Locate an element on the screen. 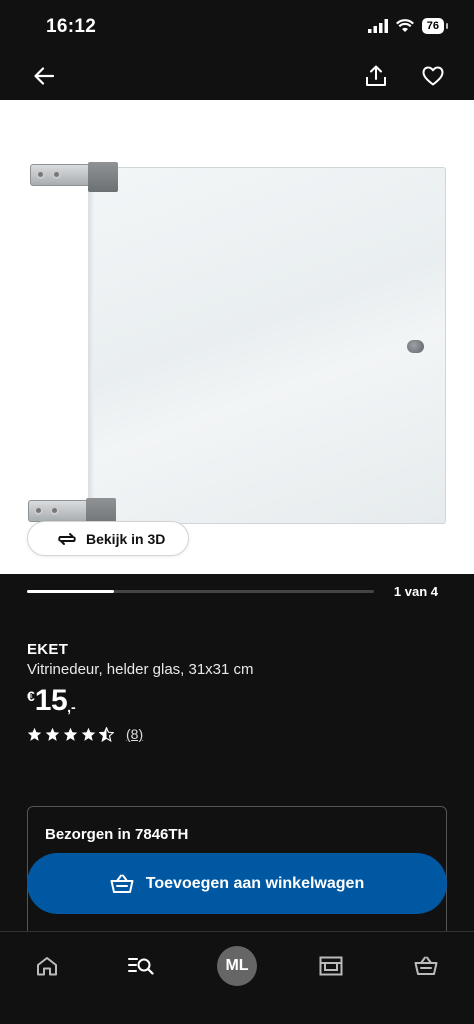  review-count-link: (8) is located at coordinates (134, 734).